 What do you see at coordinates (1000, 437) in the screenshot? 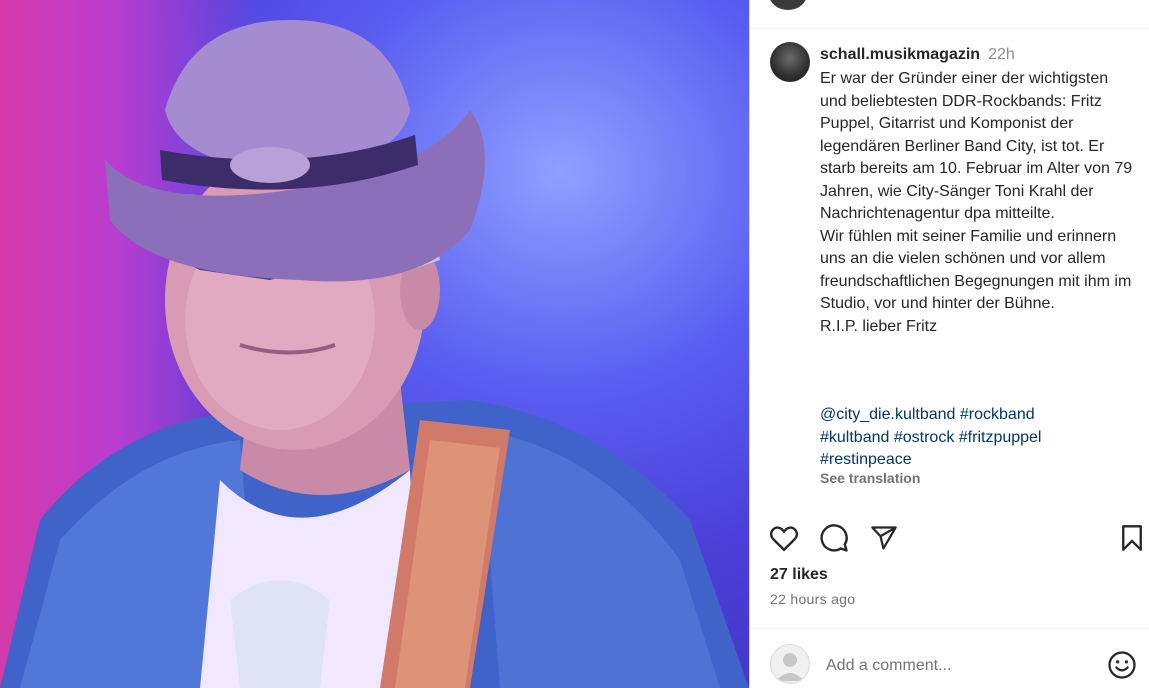
I see `tag-hashtag: #fritzpuppel` at bounding box center [1000, 437].